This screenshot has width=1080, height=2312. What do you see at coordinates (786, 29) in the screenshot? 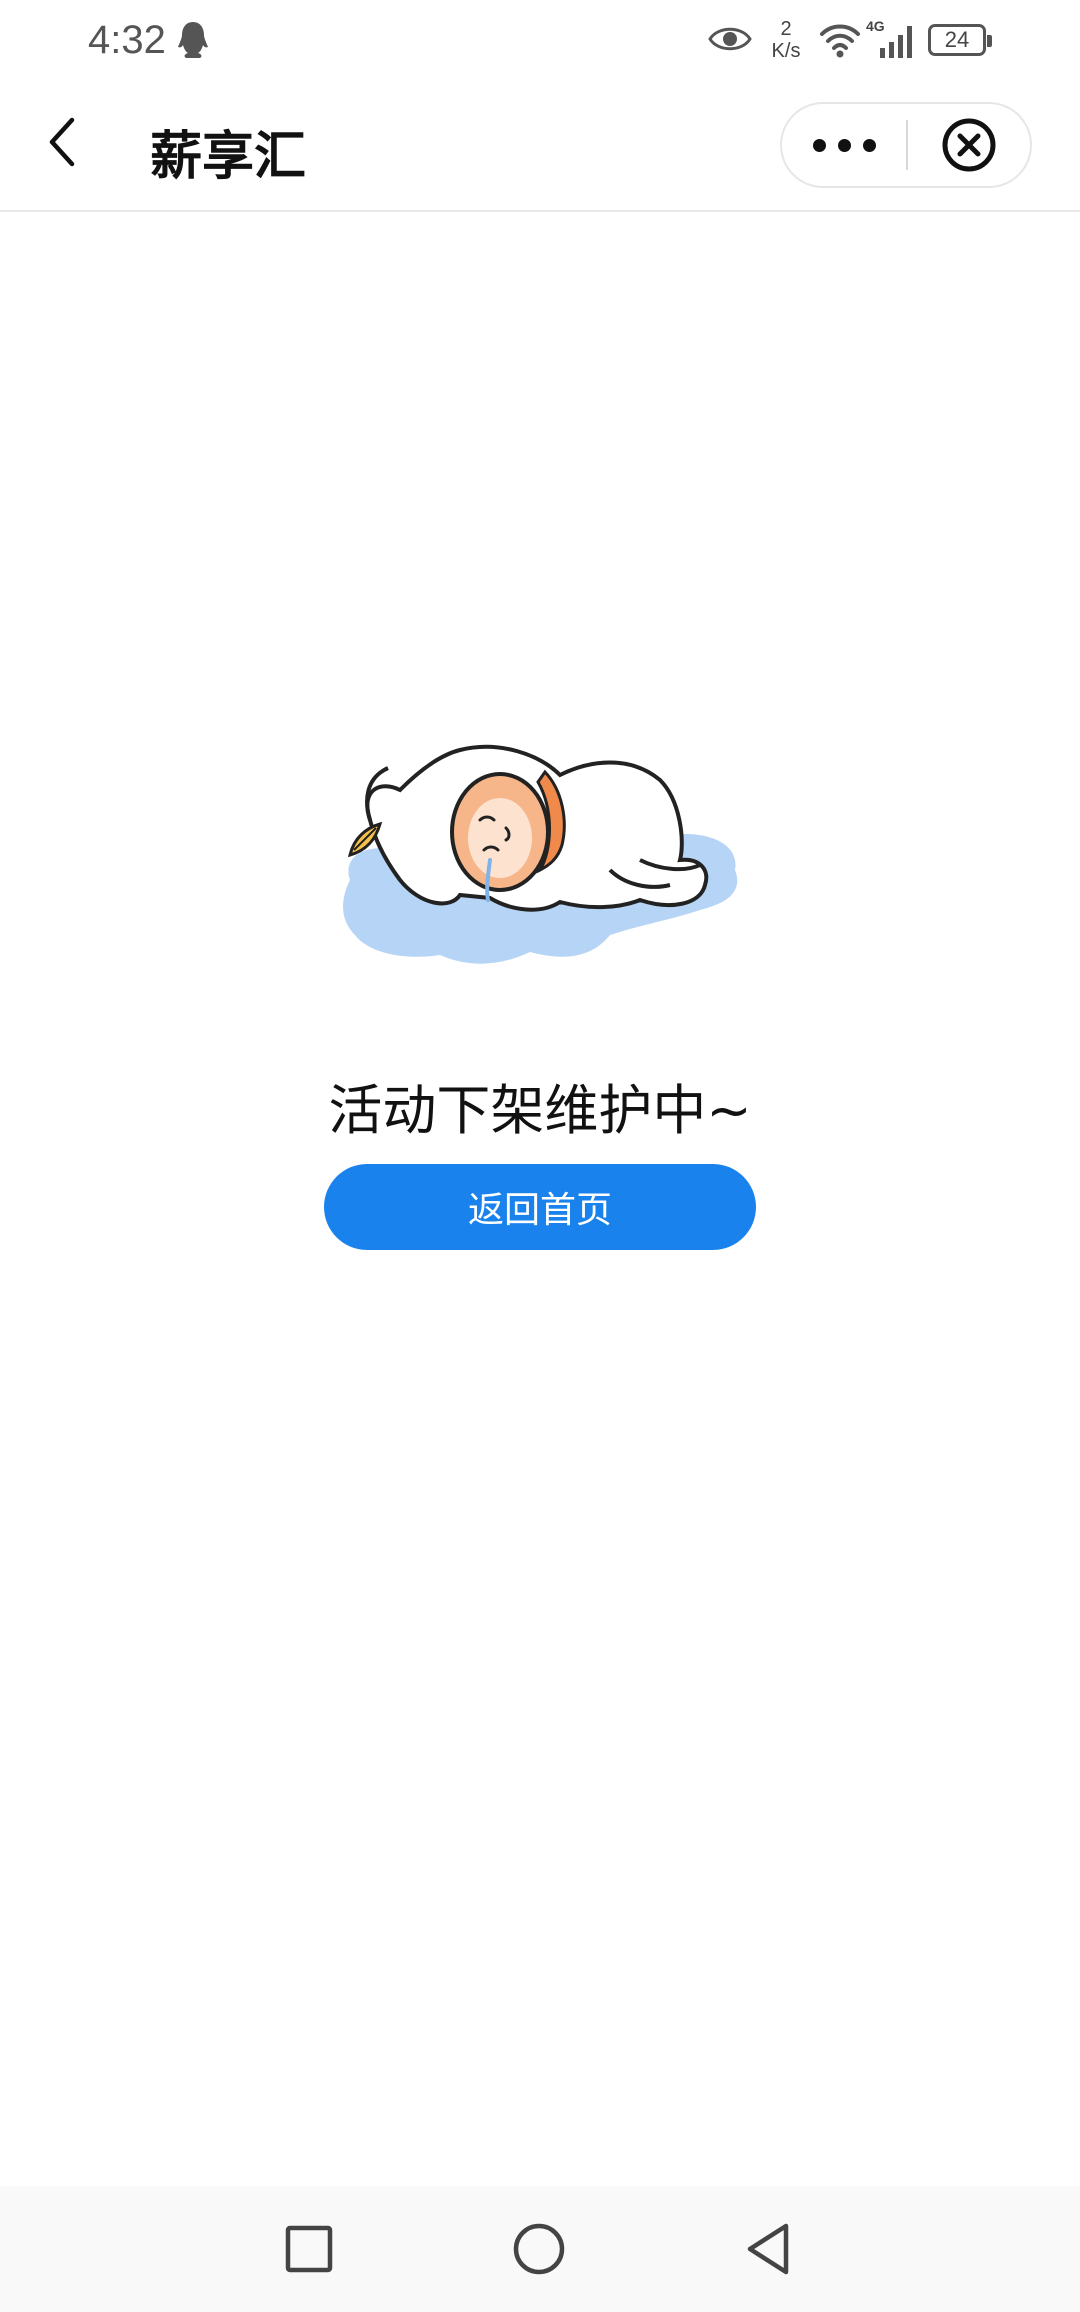
I see `net-speed-value: 2` at bounding box center [786, 29].